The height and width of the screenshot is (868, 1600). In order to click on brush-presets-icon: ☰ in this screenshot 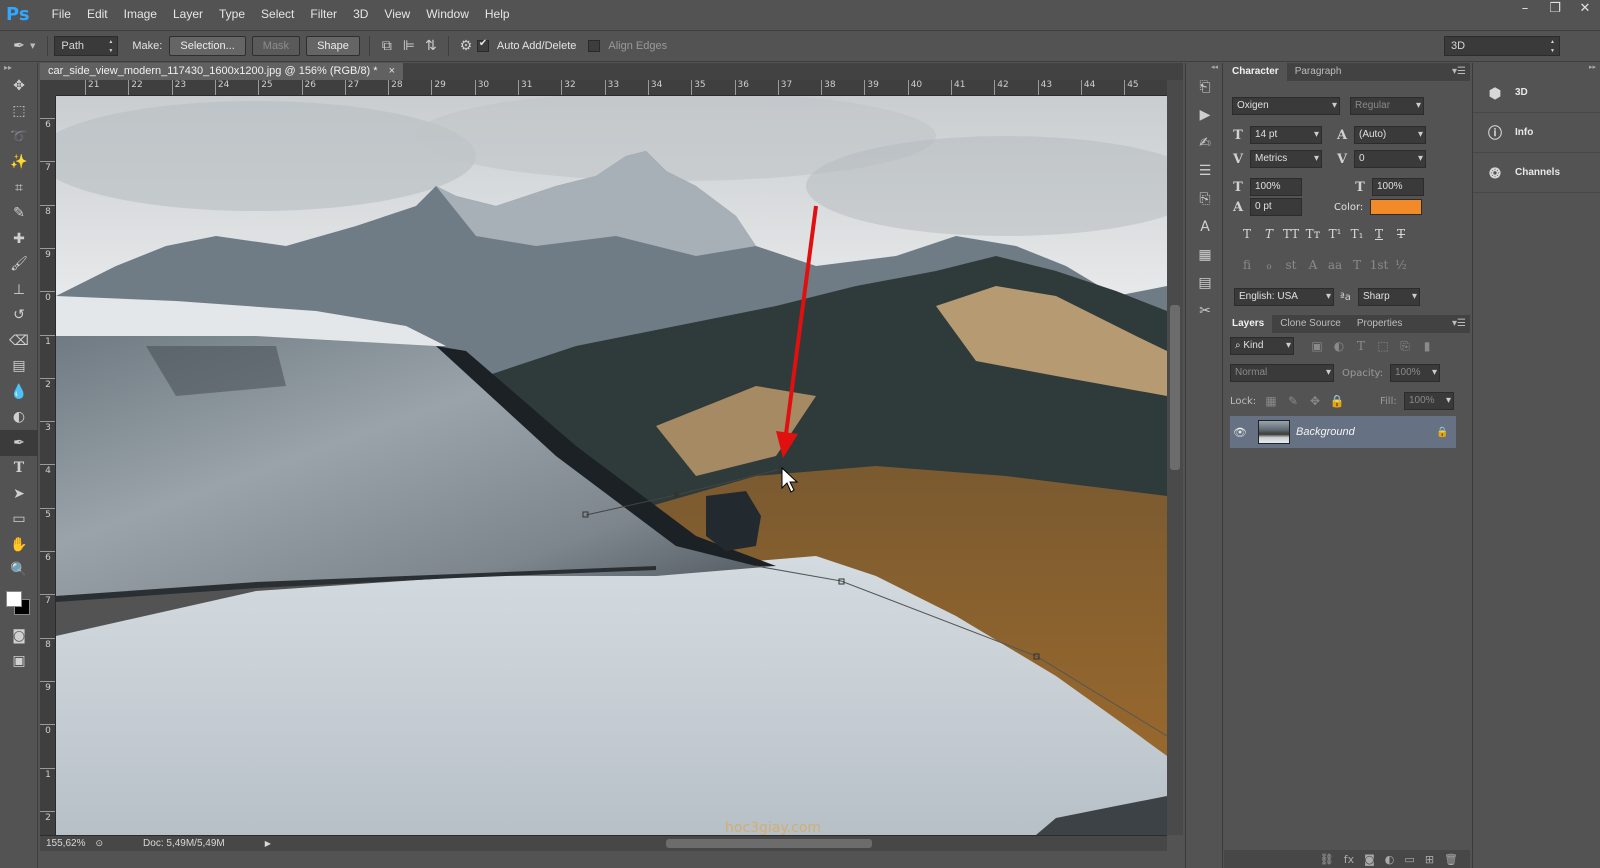, I will do `click(1205, 171)`.